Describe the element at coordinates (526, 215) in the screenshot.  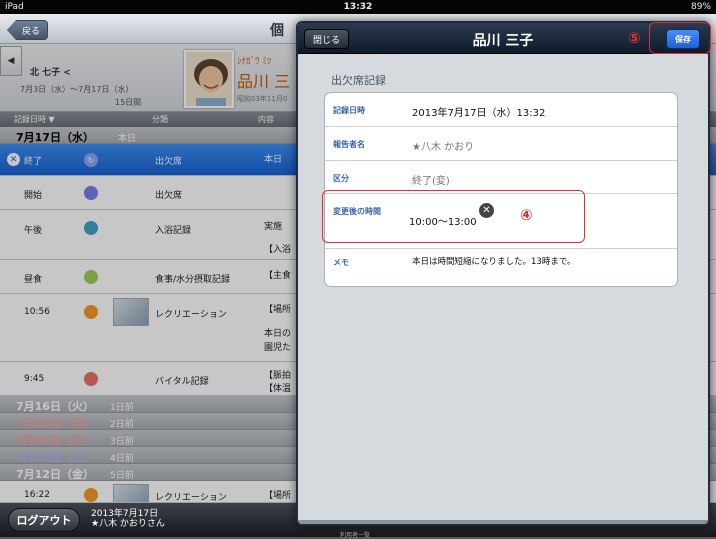
I see `annotation-marker-4: ④` at that location.